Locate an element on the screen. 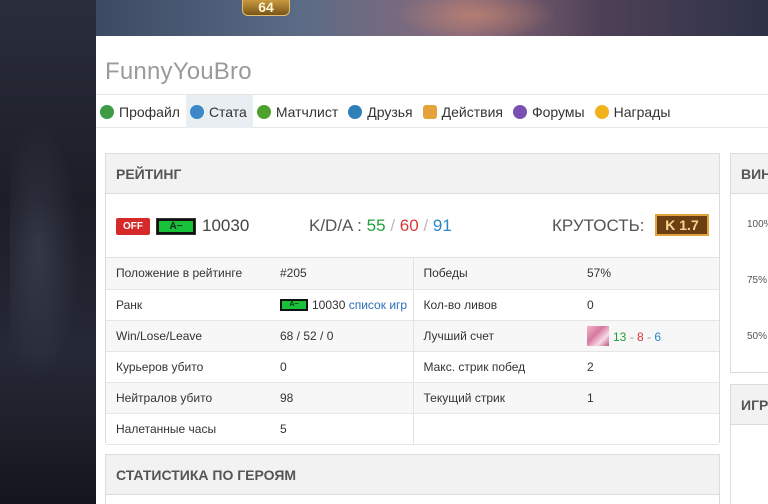  kda-summary: K/D/A : 55 / 60 / 91 is located at coordinates (380, 226).